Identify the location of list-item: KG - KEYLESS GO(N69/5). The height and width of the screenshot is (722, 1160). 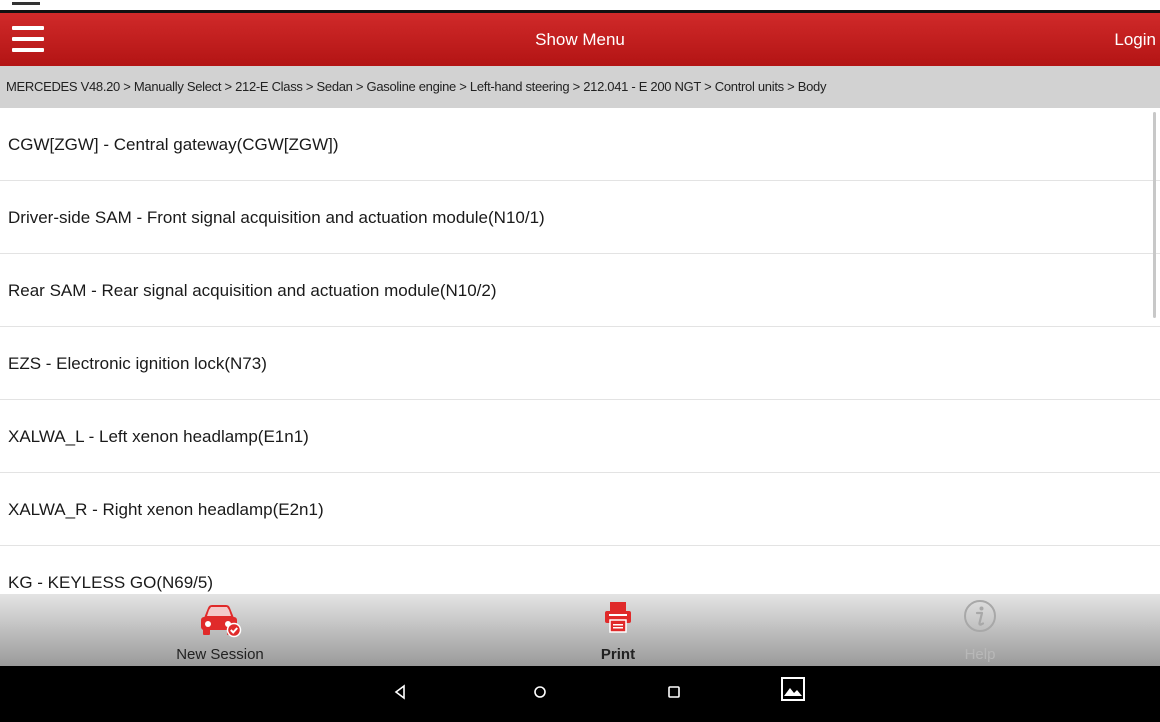
(580, 570).